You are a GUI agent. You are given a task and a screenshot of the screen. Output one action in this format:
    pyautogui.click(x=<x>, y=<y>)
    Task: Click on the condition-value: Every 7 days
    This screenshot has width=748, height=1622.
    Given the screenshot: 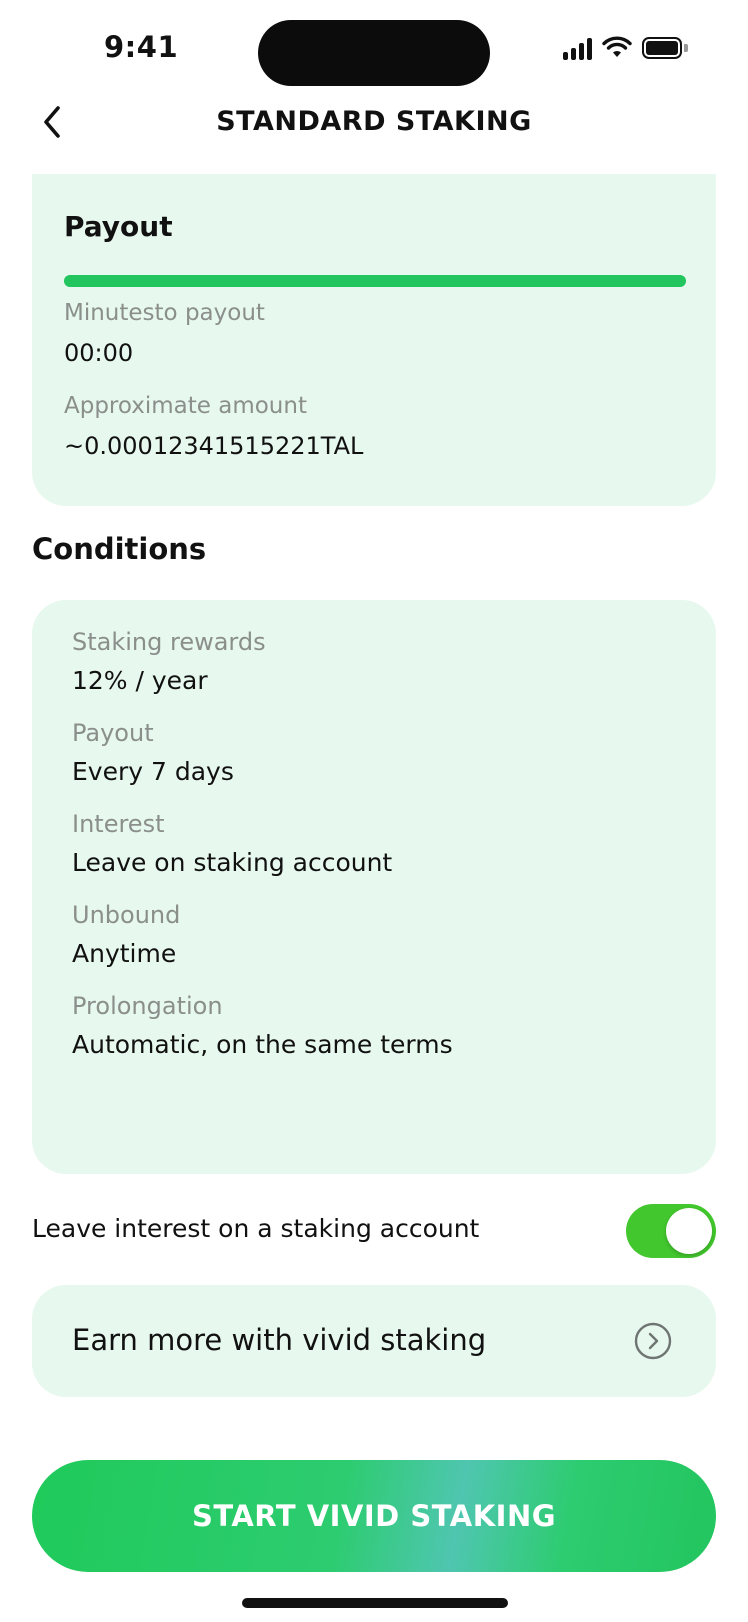 What is the action you would take?
    pyautogui.click(x=153, y=771)
    